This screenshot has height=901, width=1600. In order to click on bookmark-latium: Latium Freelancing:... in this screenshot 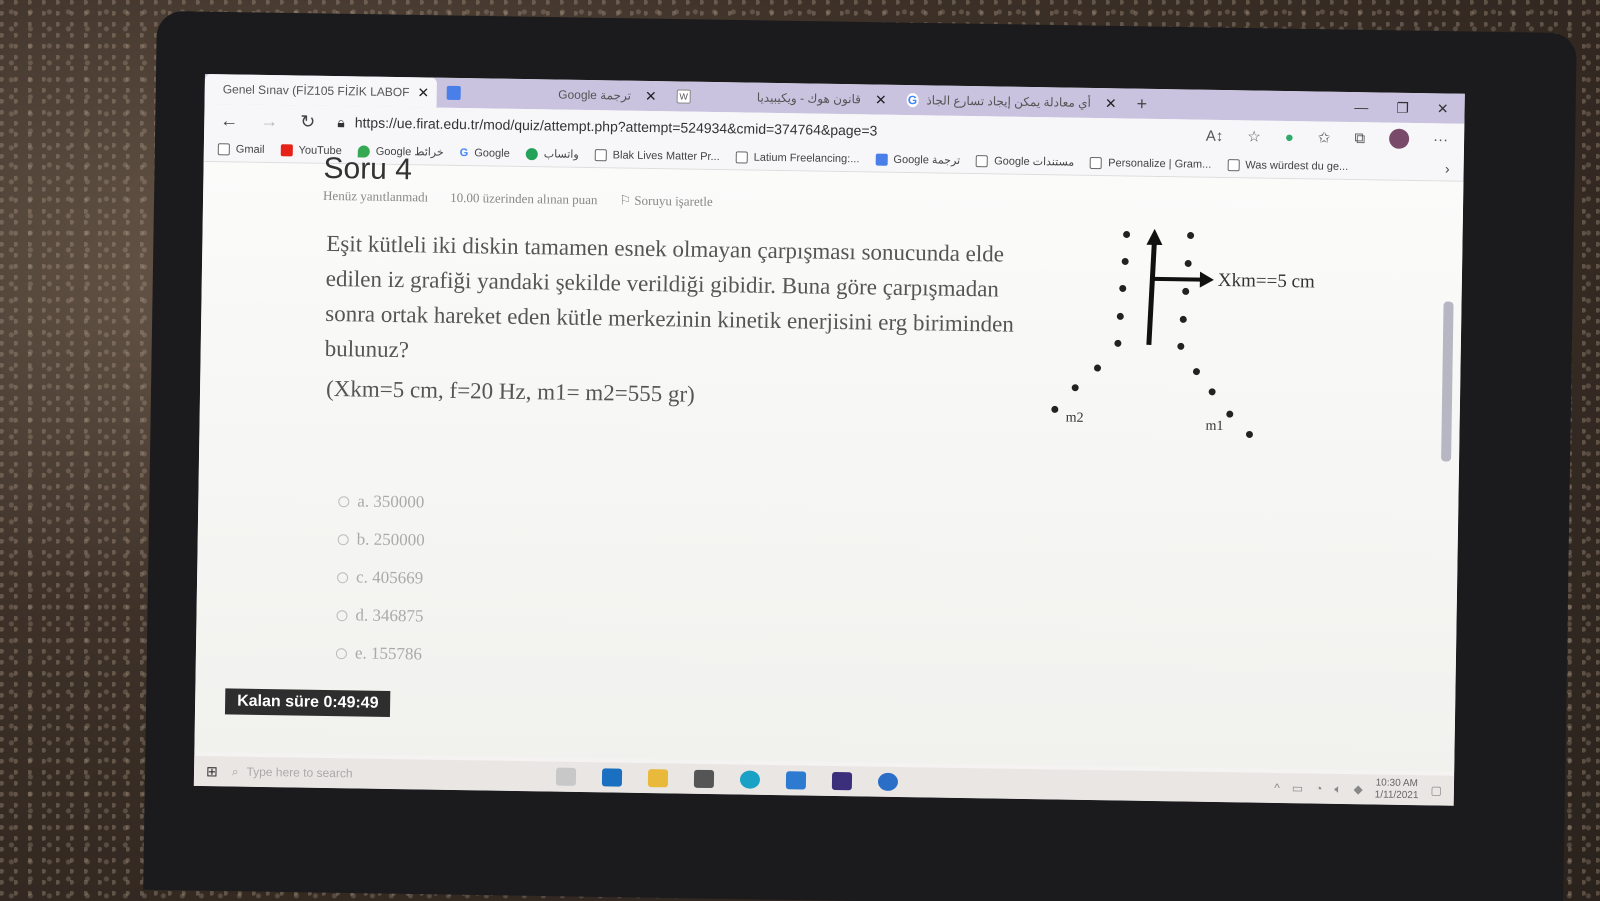, I will do `click(797, 157)`.